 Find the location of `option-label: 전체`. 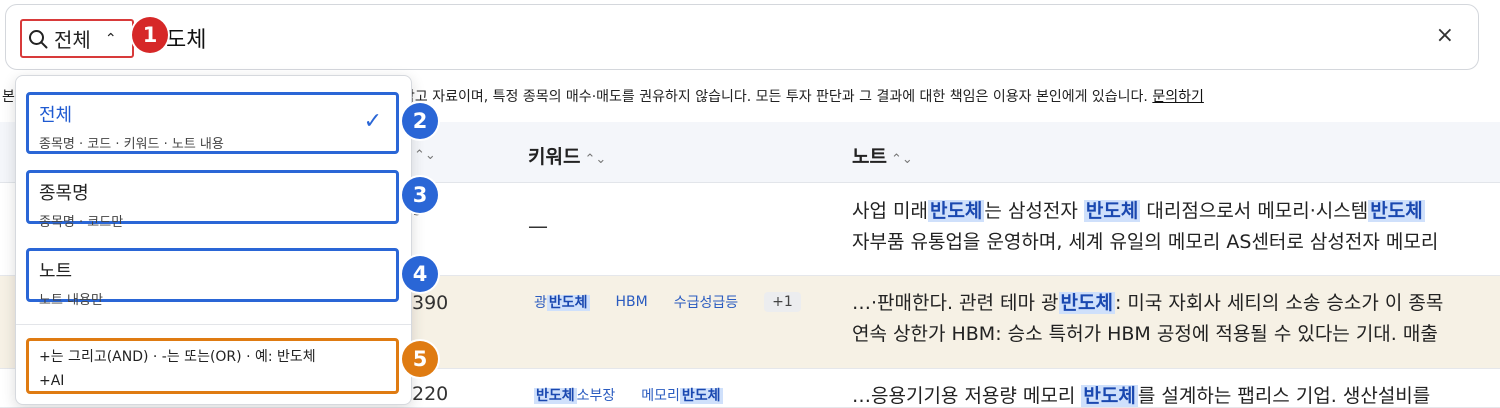

option-label: 전체 is located at coordinates (56, 115).